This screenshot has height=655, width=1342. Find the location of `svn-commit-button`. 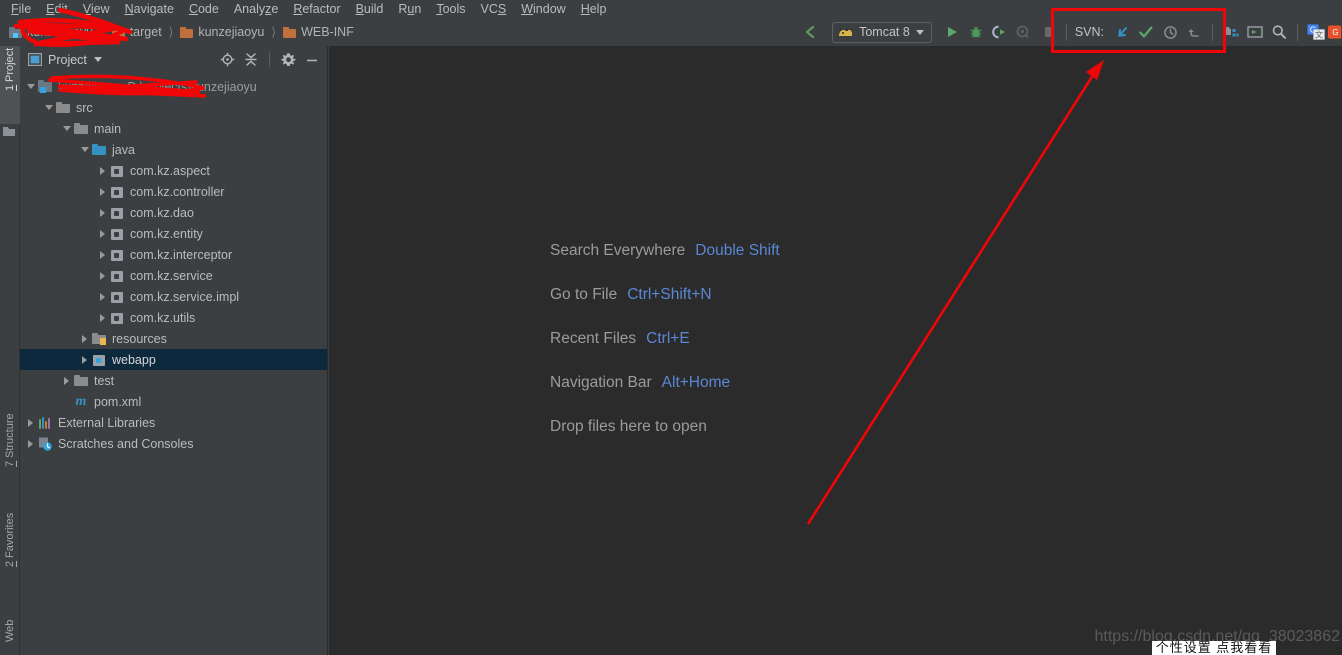

svn-commit-button is located at coordinates (1146, 32).